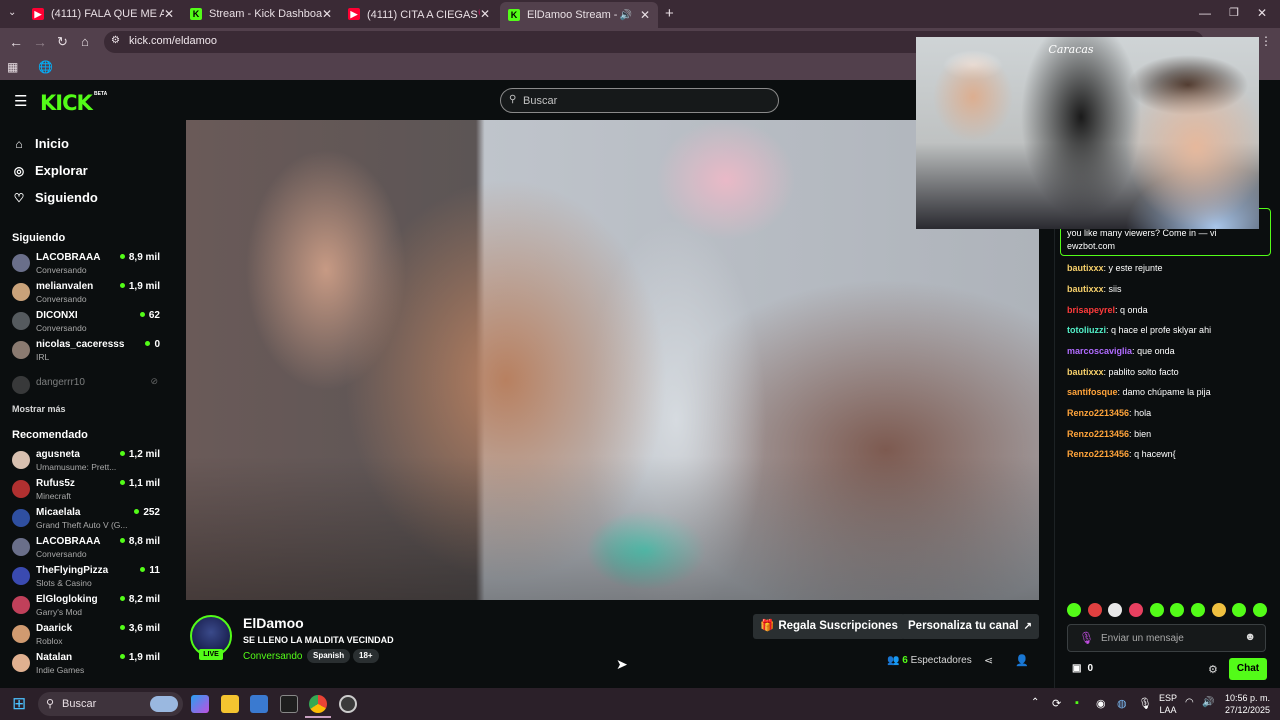 The height and width of the screenshot is (720, 1280). I want to click on recommended-item-rufus5z: Rufus5z Minecraft 1,1 mil, so click(86, 492).